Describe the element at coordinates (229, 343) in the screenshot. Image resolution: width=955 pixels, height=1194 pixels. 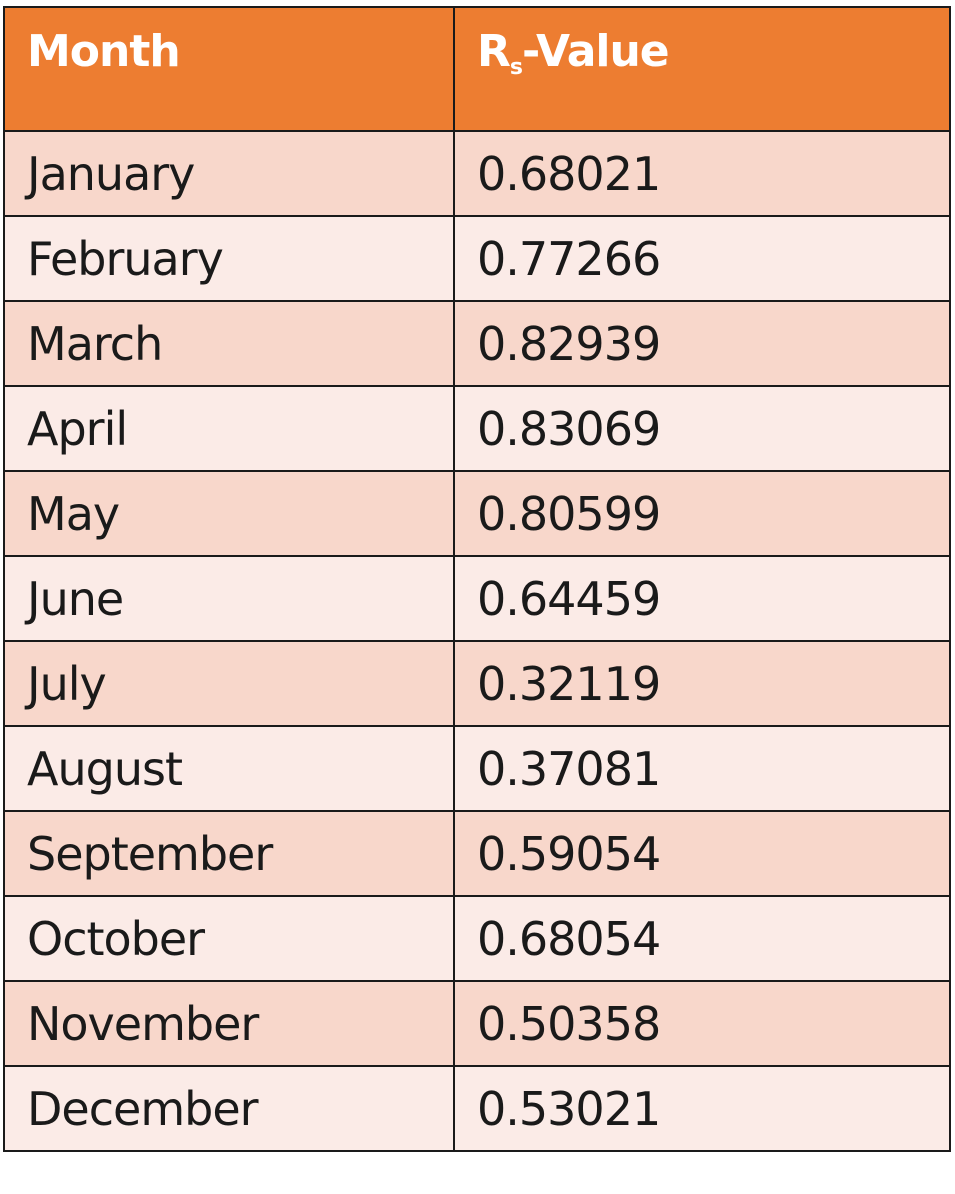
I see `month-cell: March` at that location.